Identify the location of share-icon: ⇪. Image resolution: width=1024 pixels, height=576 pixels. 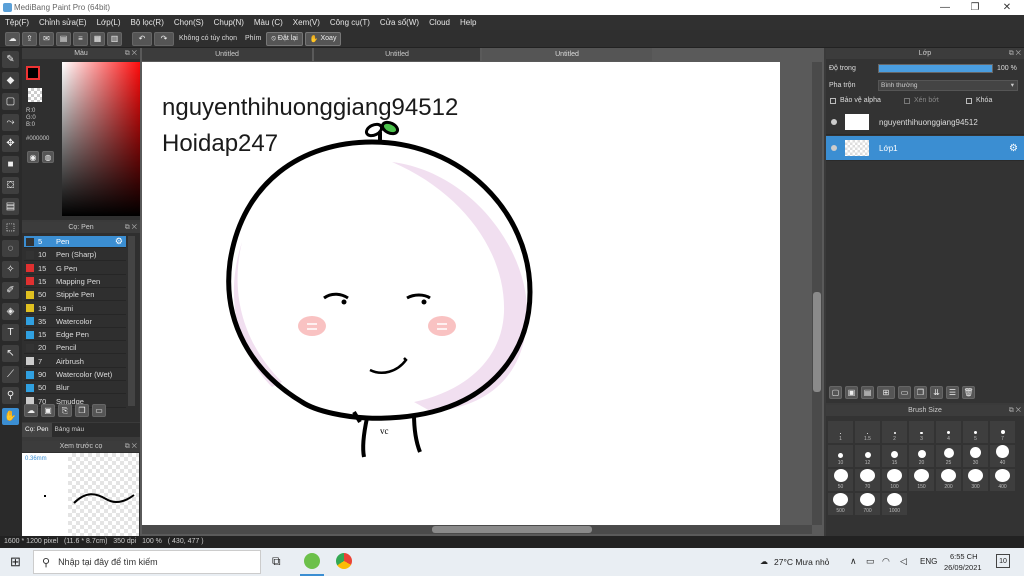
(29, 38).